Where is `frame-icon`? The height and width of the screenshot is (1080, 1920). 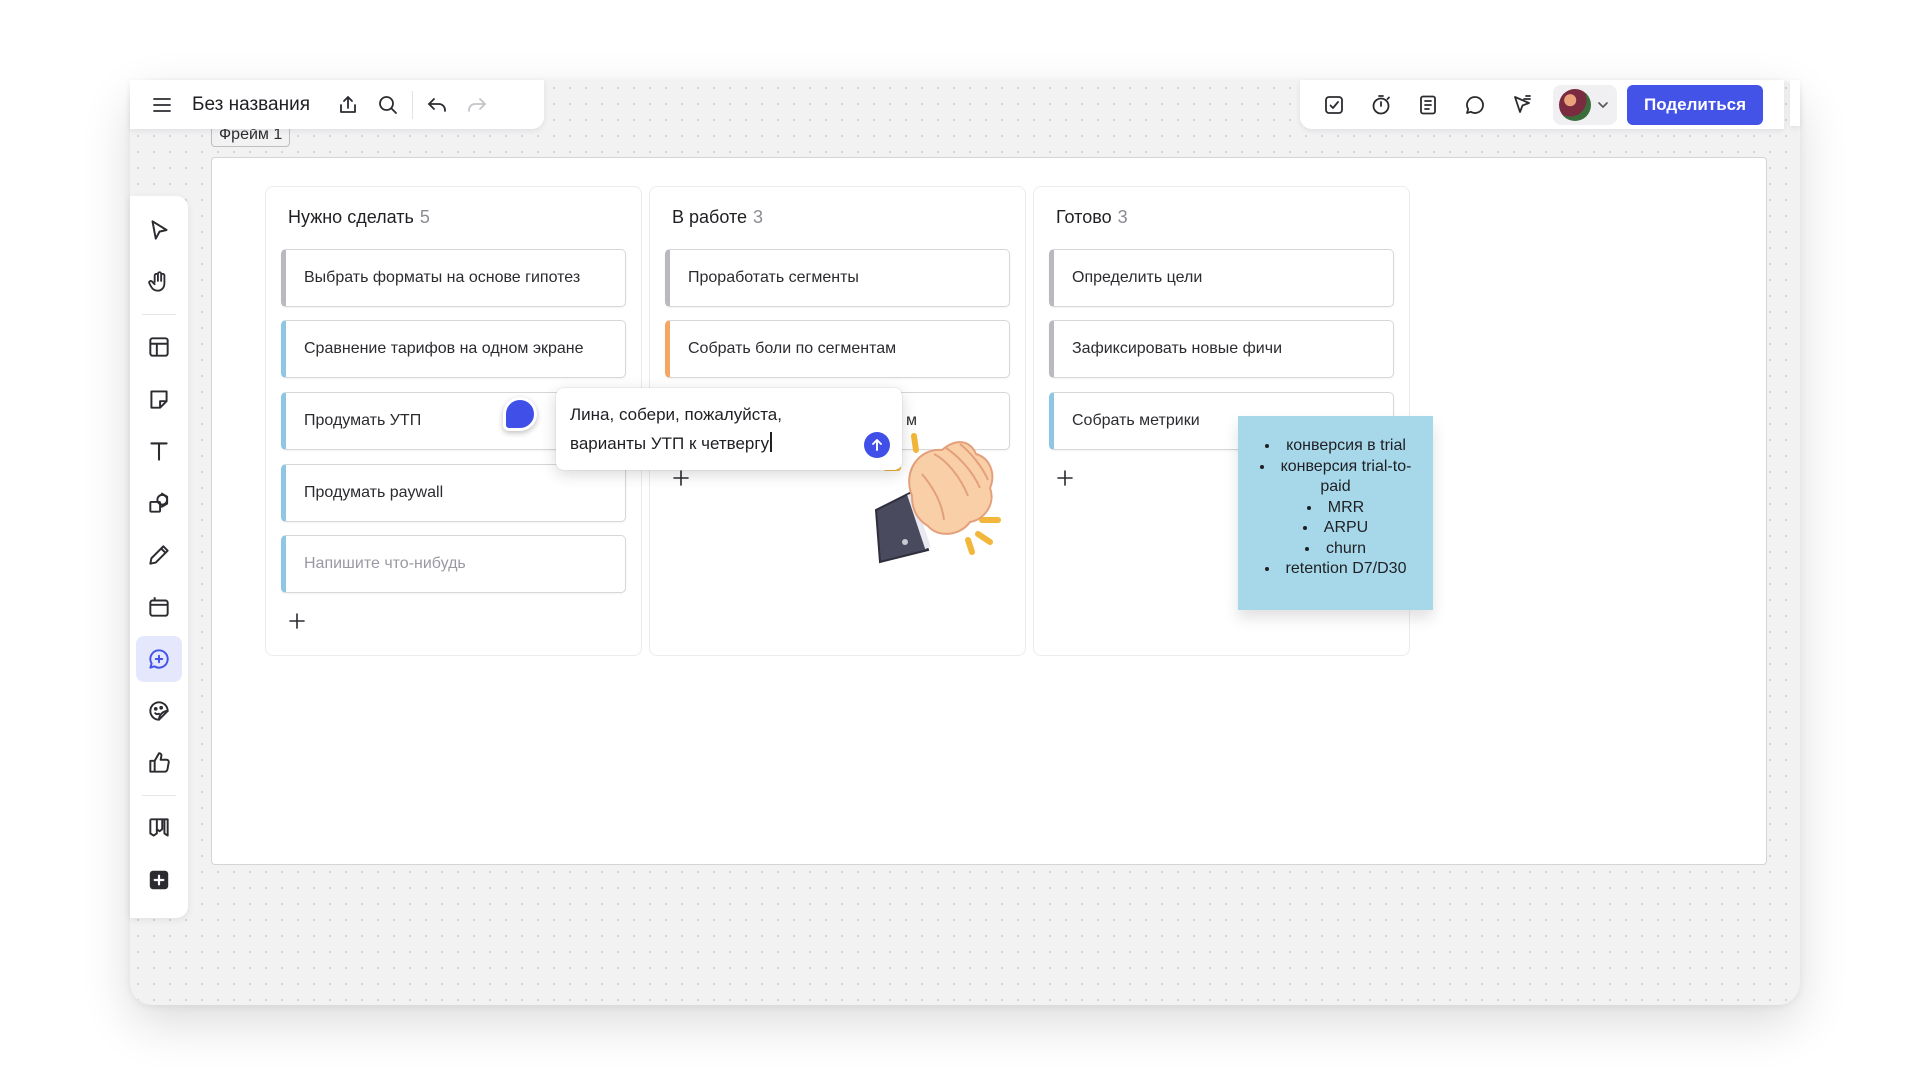
frame-icon is located at coordinates (159, 607).